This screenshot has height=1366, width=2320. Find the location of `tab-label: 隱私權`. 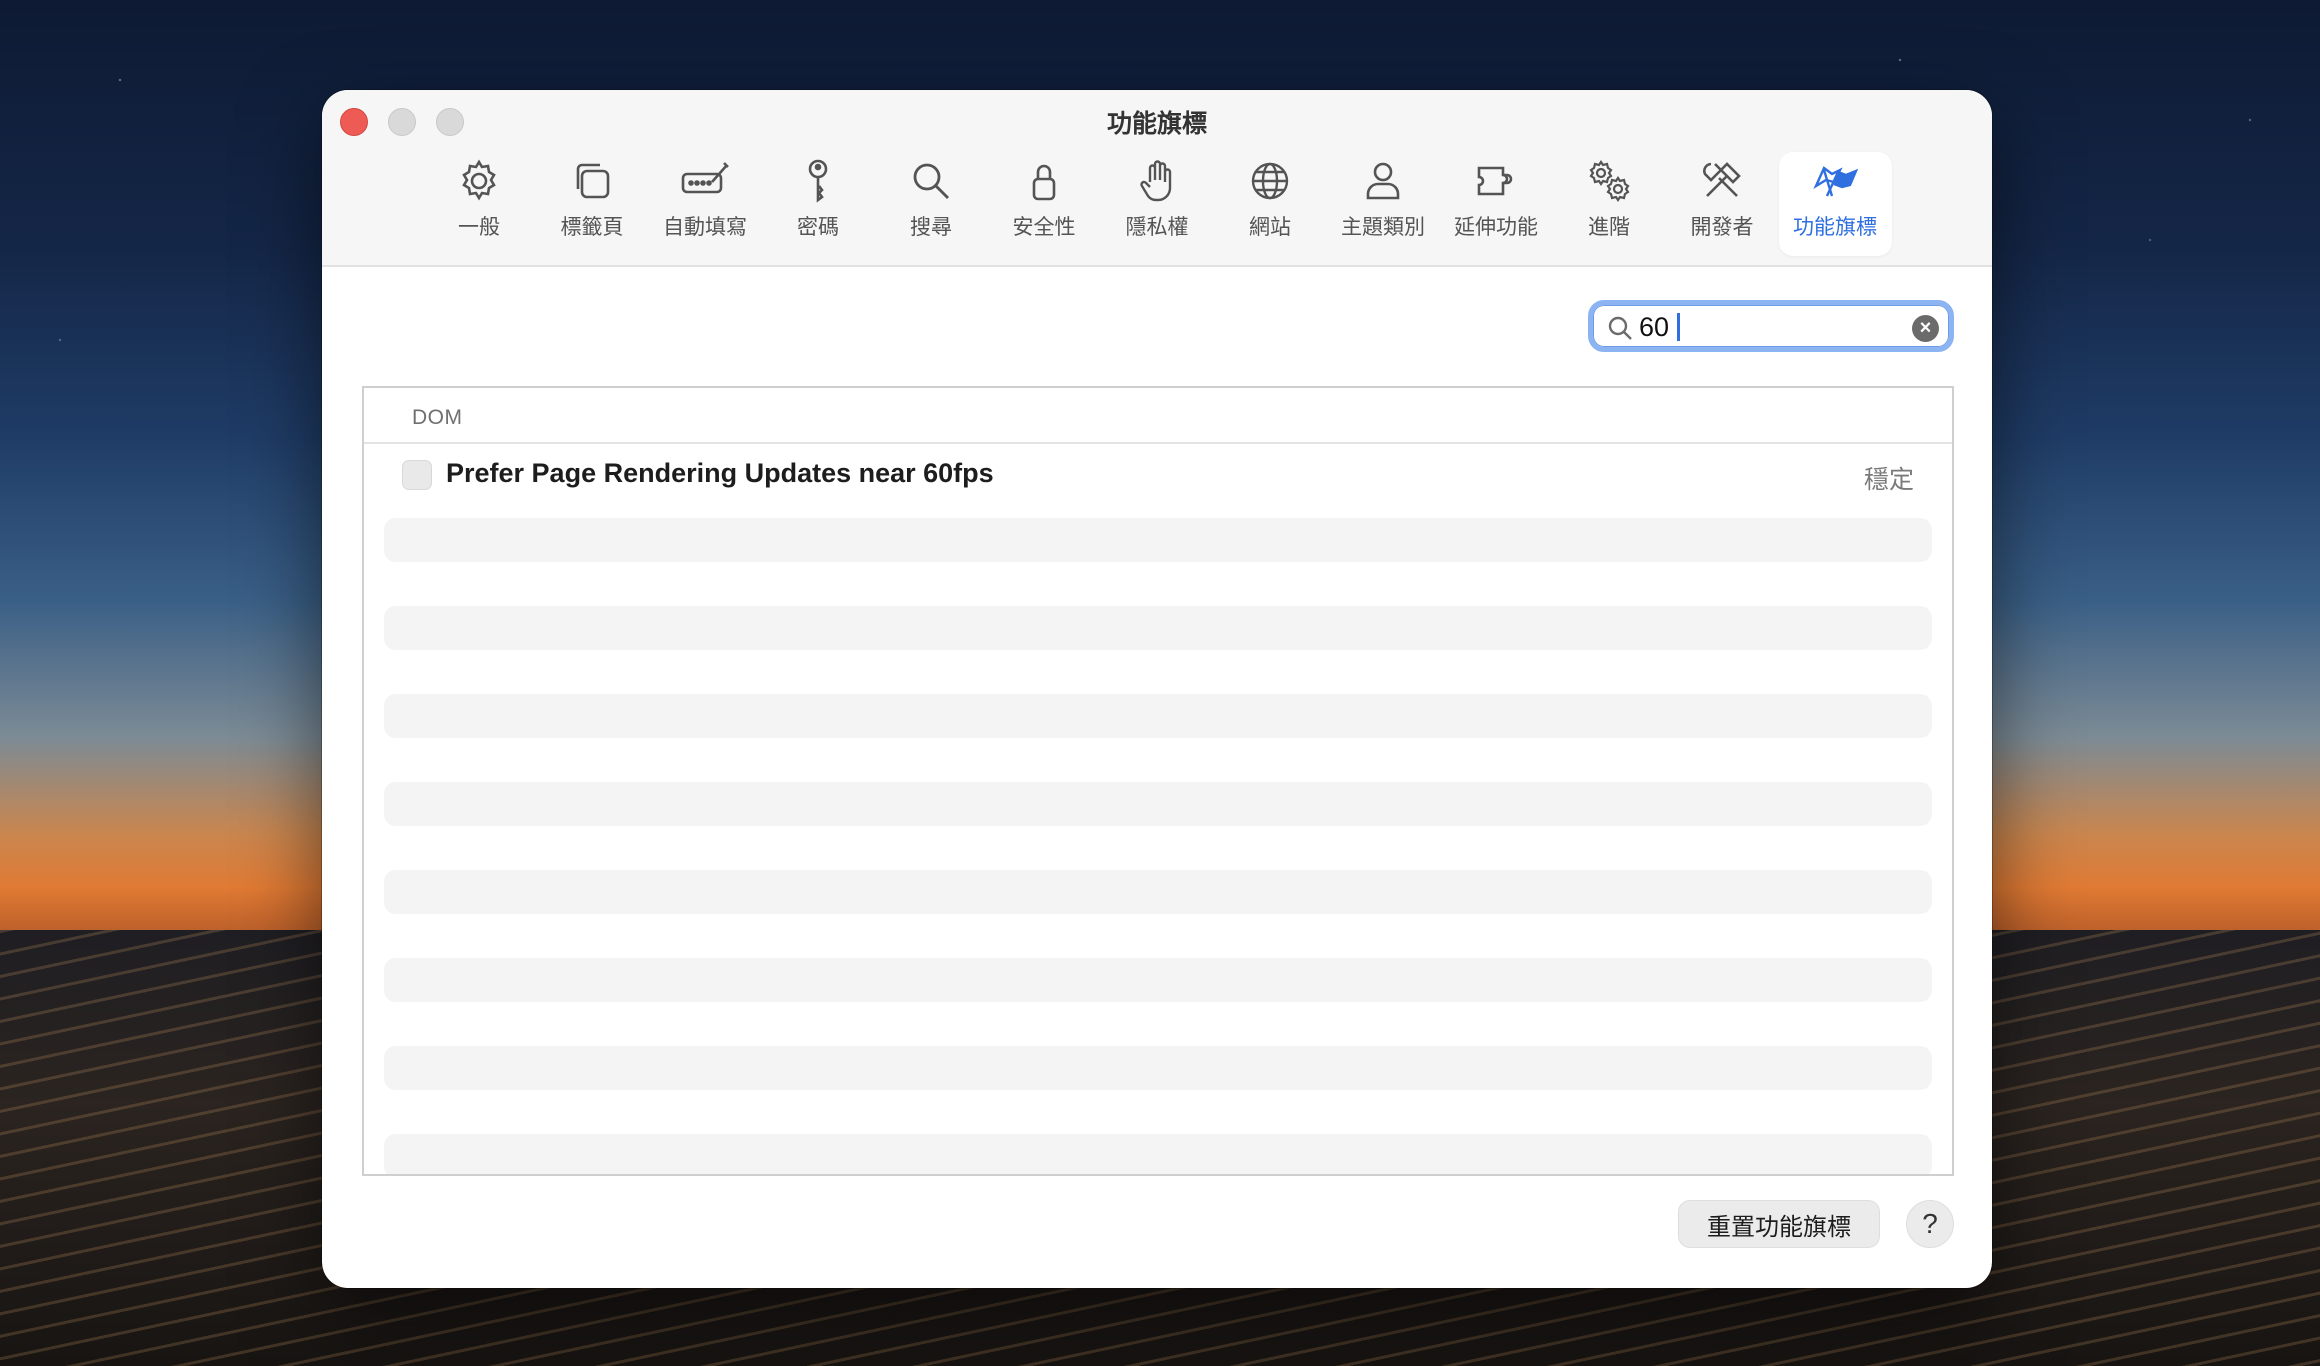

tab-label: 隱私權 is located at coordinates (1157, 227).